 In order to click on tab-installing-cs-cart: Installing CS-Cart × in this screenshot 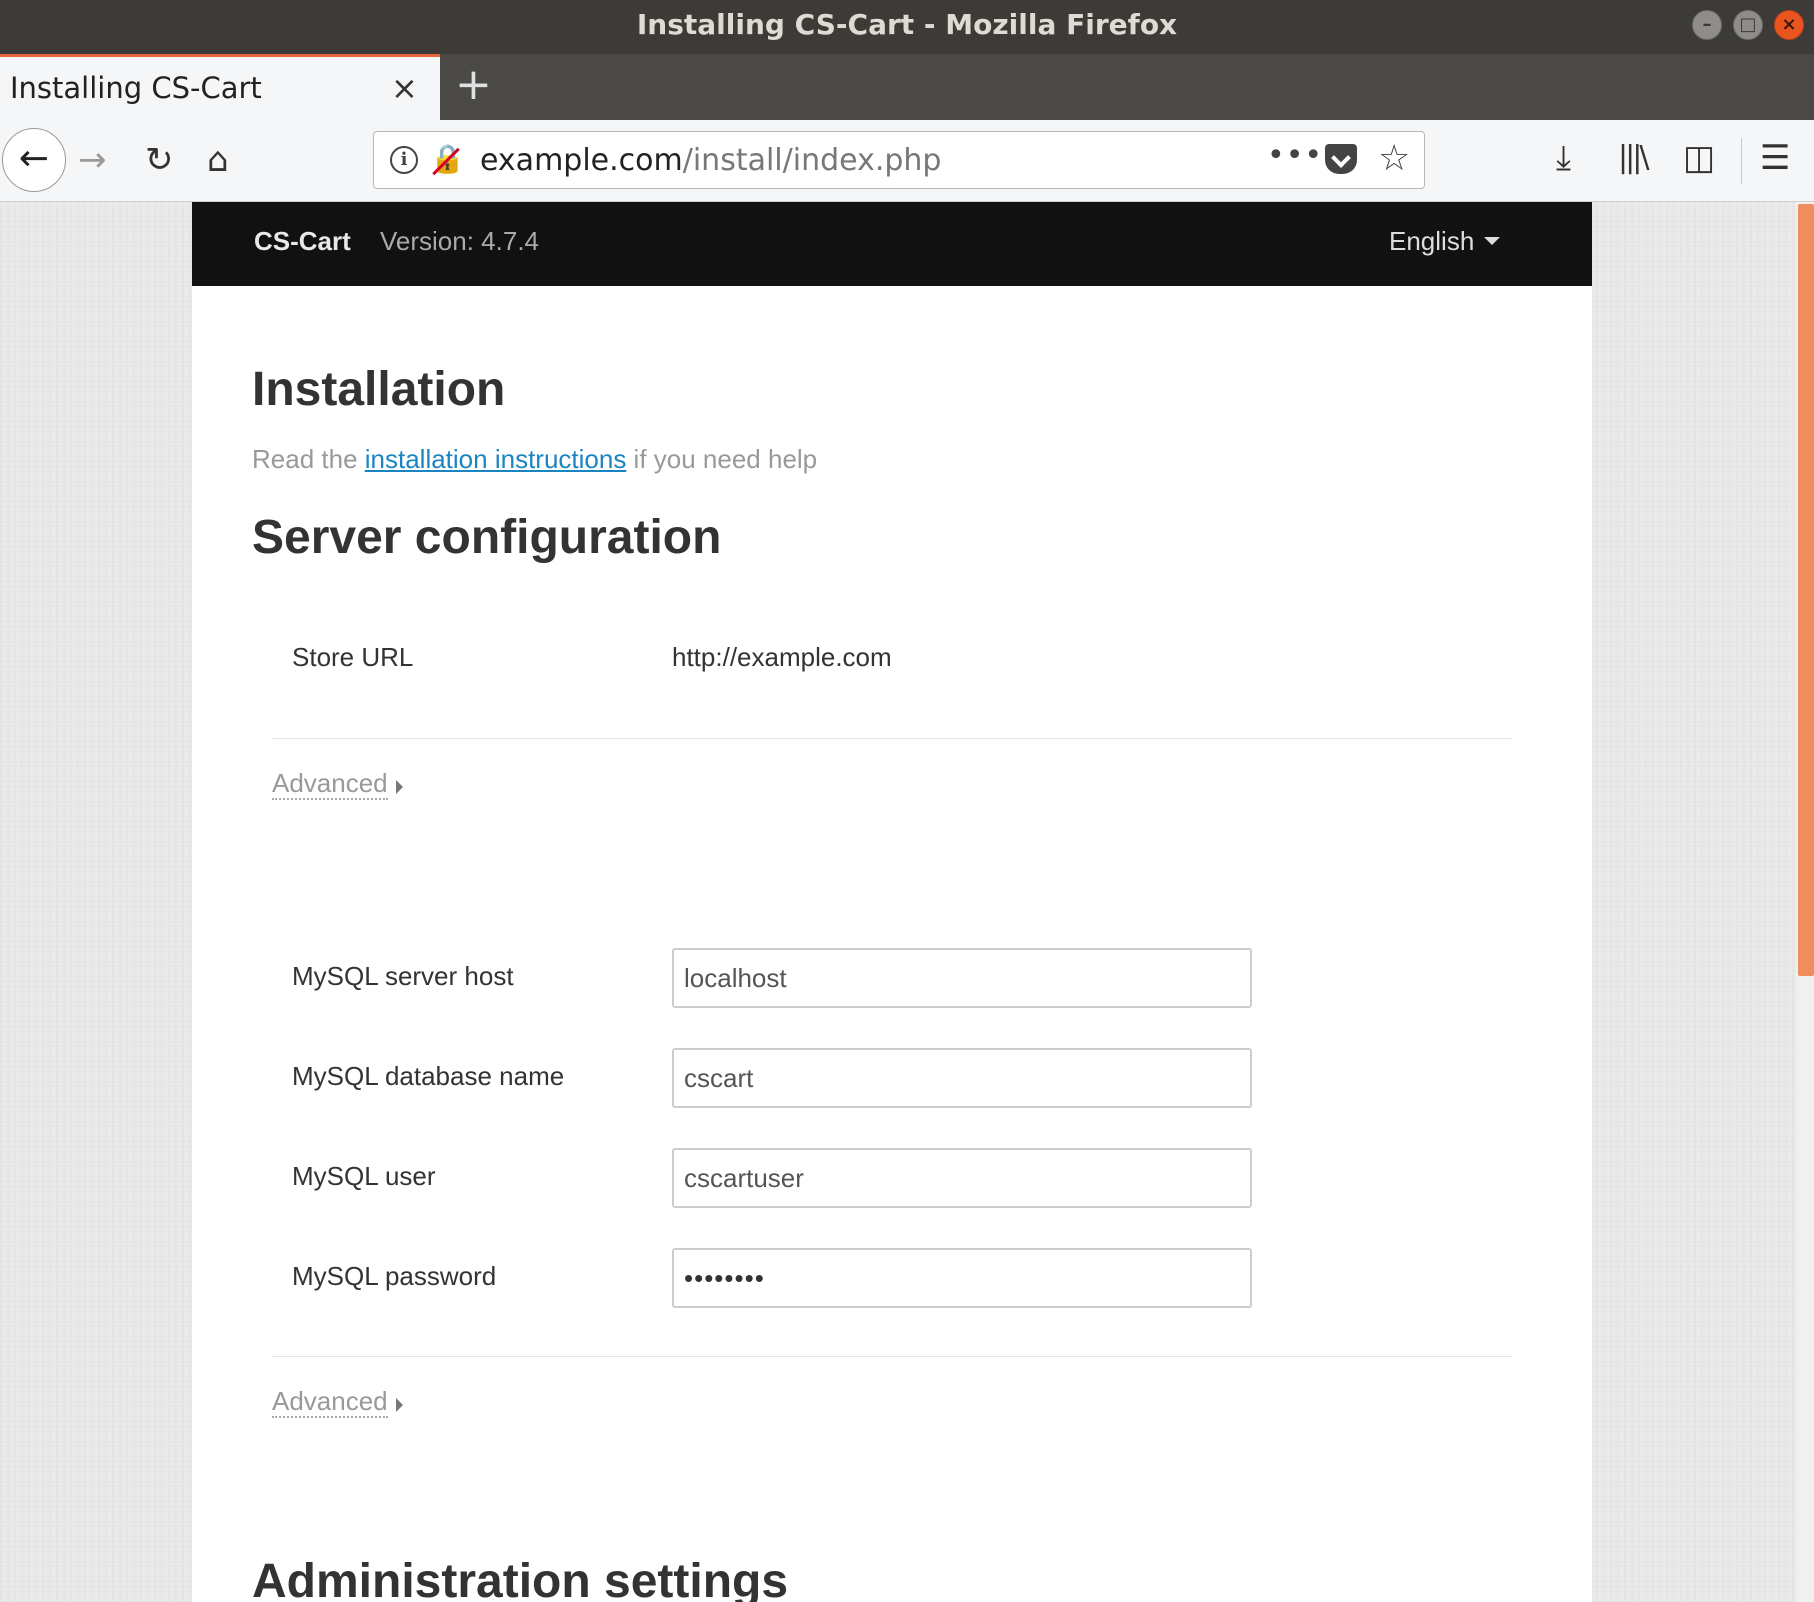, I will do `click(220, 87)`.